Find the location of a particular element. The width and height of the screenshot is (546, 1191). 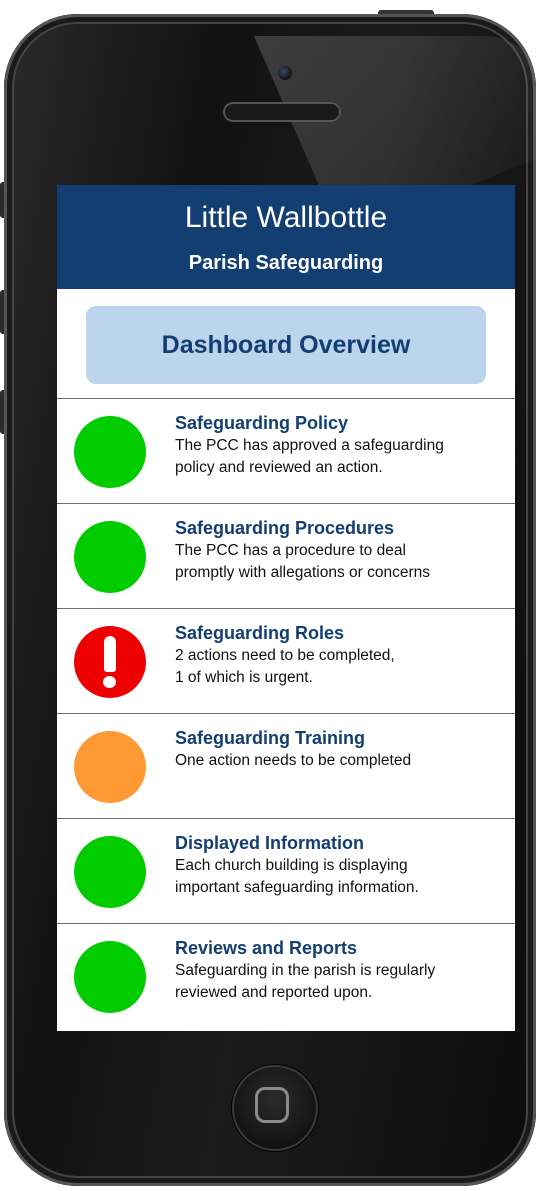

exclamation-mark is located at coordinates (110, 662).